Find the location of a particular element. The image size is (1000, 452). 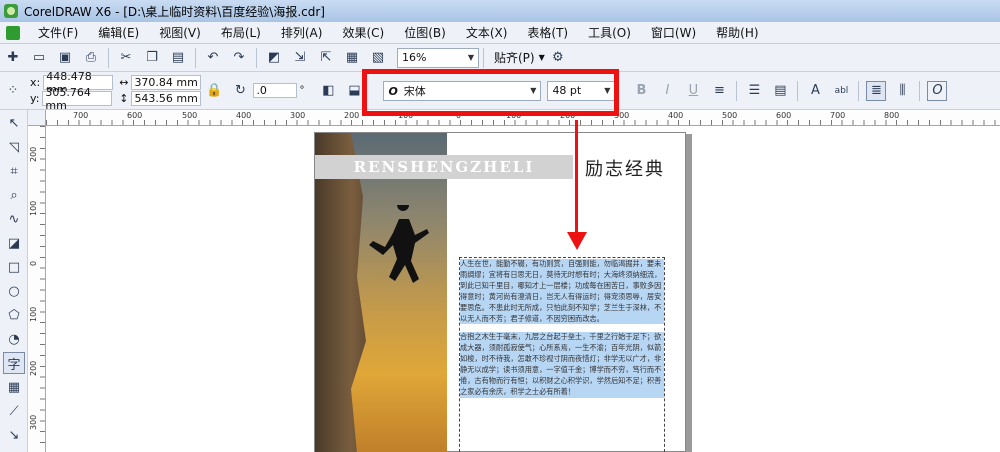

banner-strip: RENSHENGZHELI is located at coordinates (444, 167).